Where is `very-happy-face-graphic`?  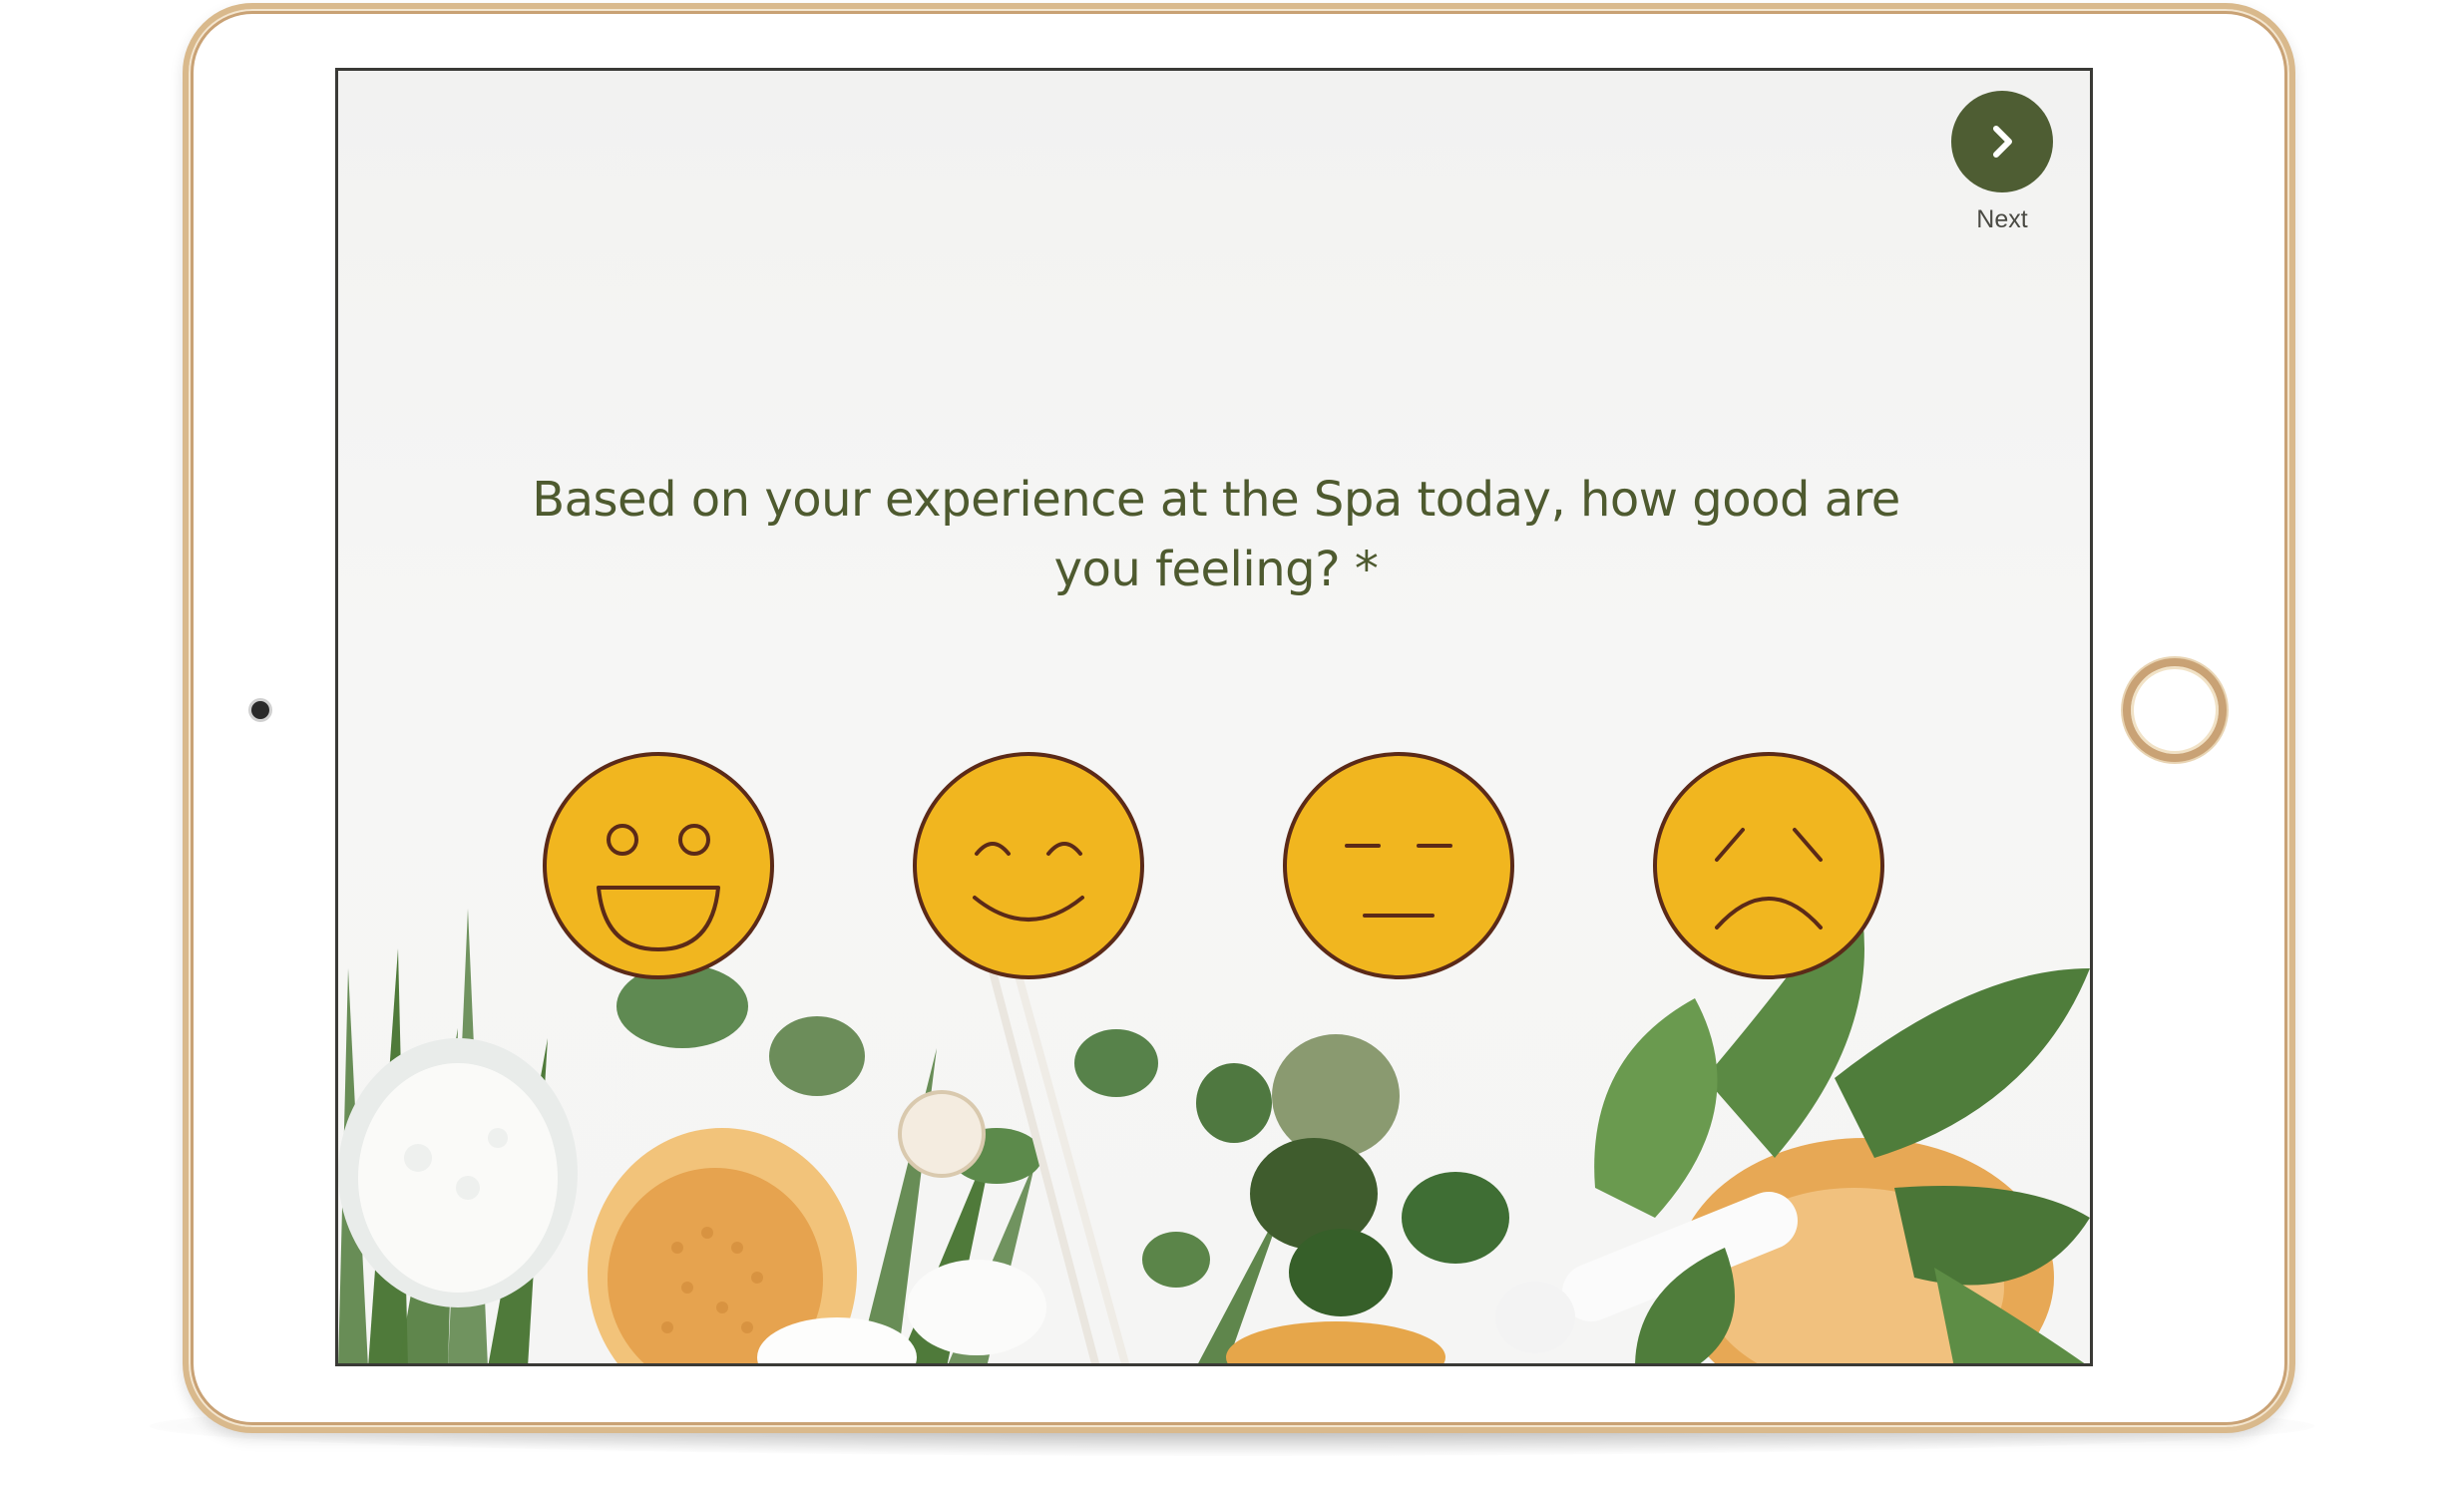
very-happy-face-graphic is located at coordinates (658, 866).